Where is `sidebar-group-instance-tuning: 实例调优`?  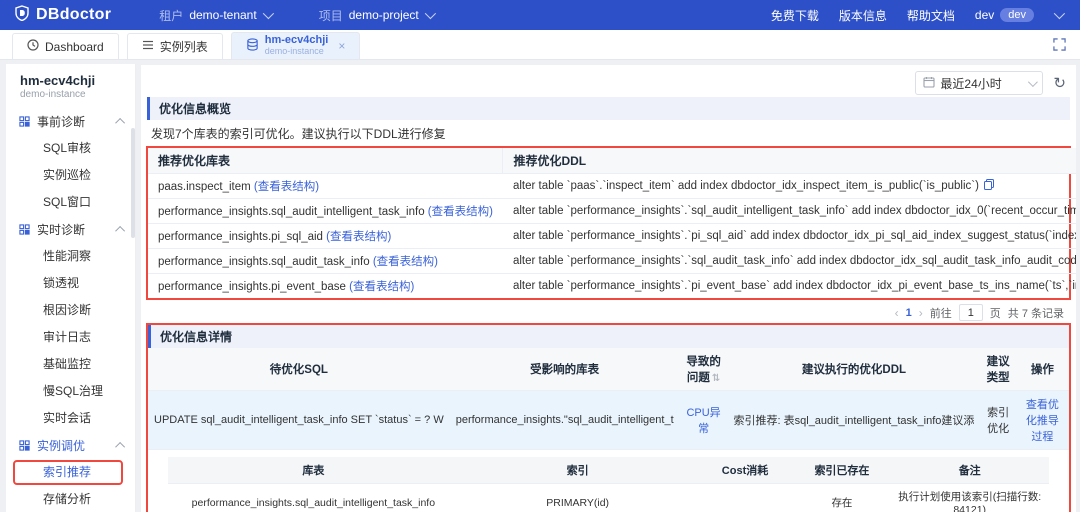
sidebar-group-instance-tuning: 实例调优 is located at coordinates (70, 445).